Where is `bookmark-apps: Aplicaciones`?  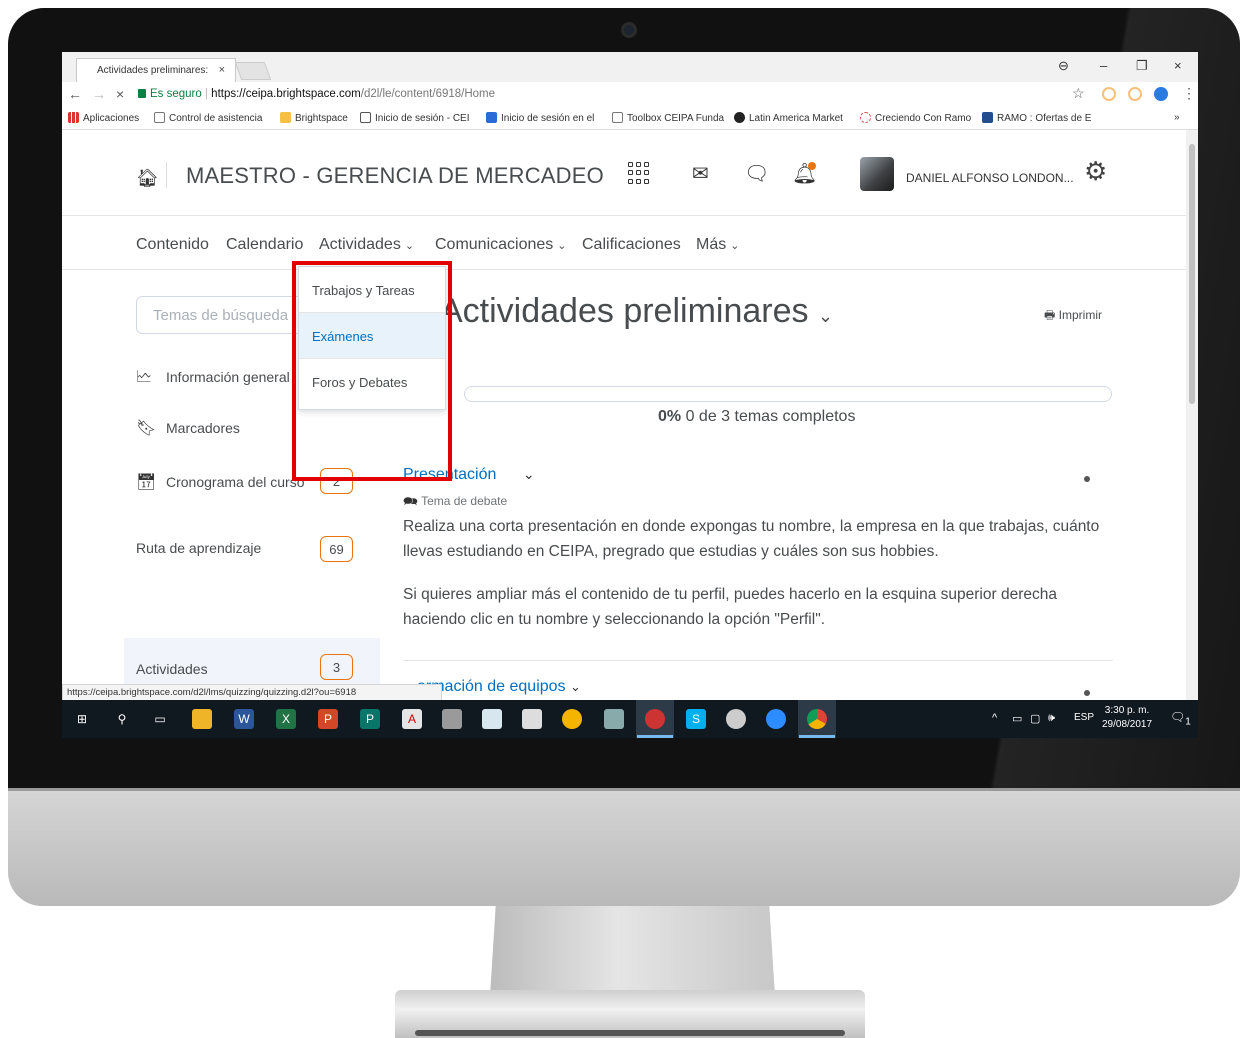 bookmark-apps: Aplicaciones is located at coordinates (103, 118).